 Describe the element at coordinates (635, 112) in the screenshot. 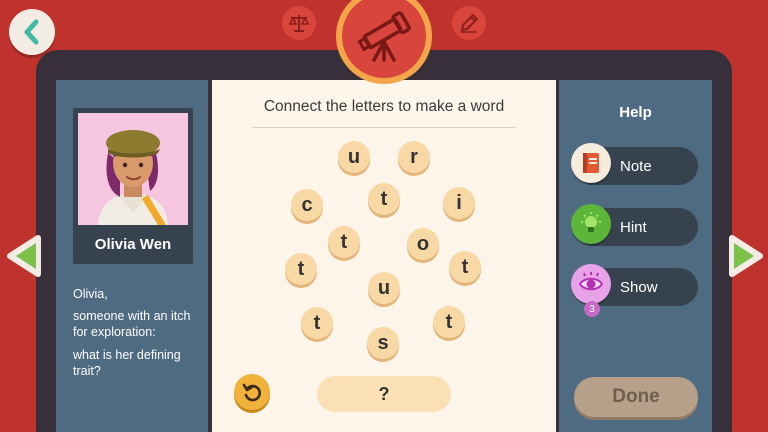

I see `help-title: Help` at that location.